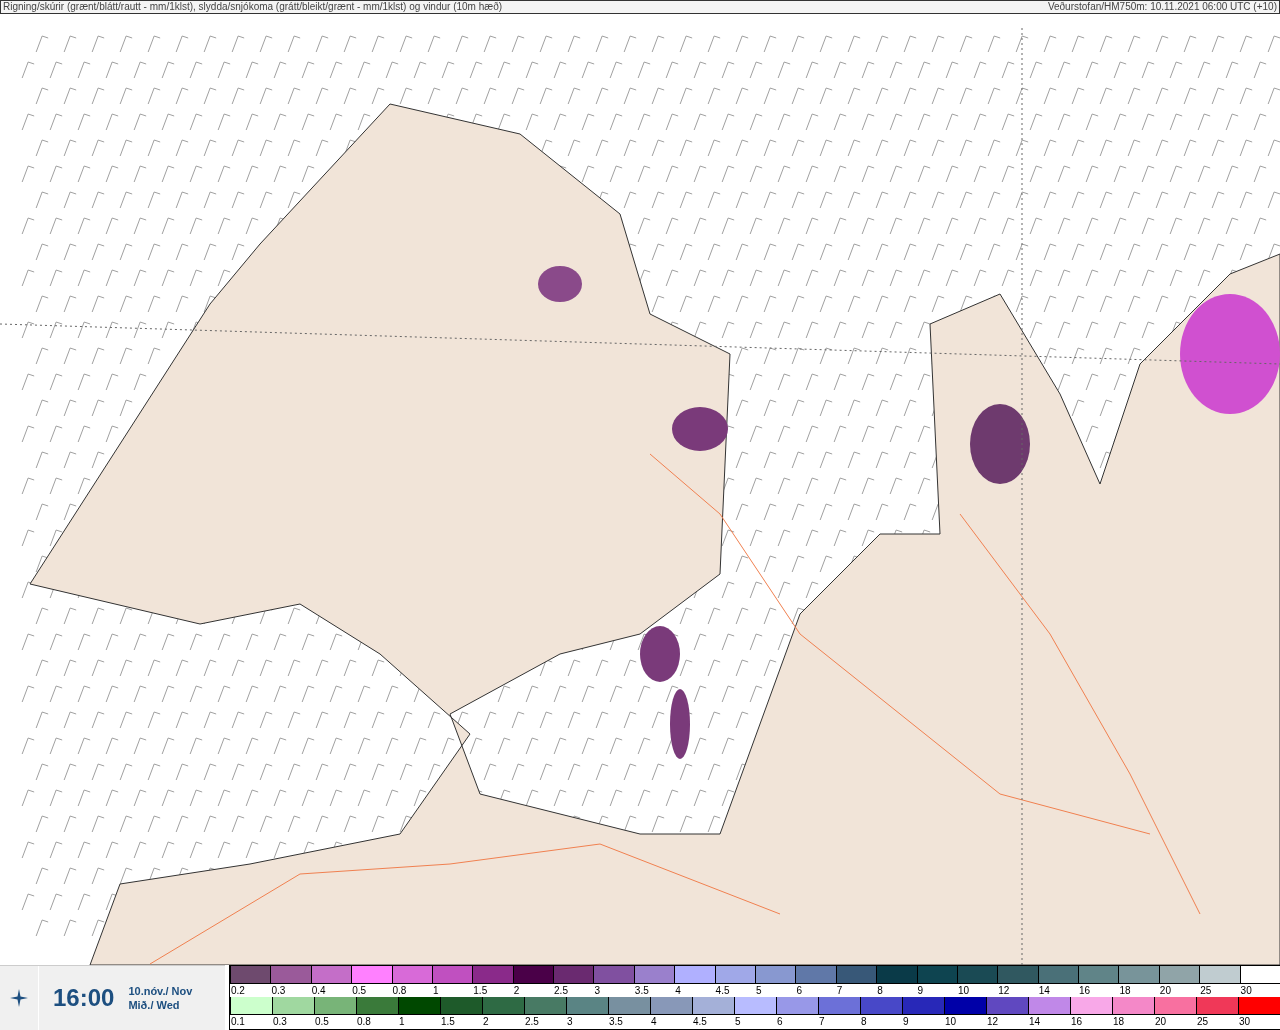 The width and height of the screenshot is (1280, 1030). I want to click on legend-label: 0.2, so click(238, 990).